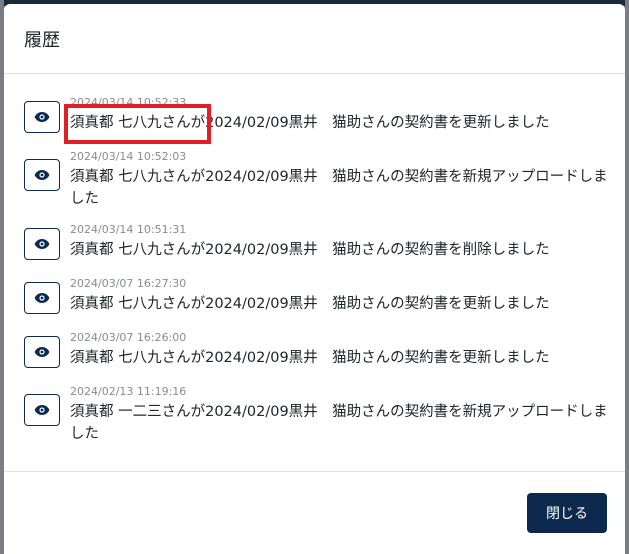 The image size is (629, 554). I want to click on history-message: 須真都 七八九さんが2024/02/09黒井 猫助さんの契約書を削除しました, so click(310, 250).